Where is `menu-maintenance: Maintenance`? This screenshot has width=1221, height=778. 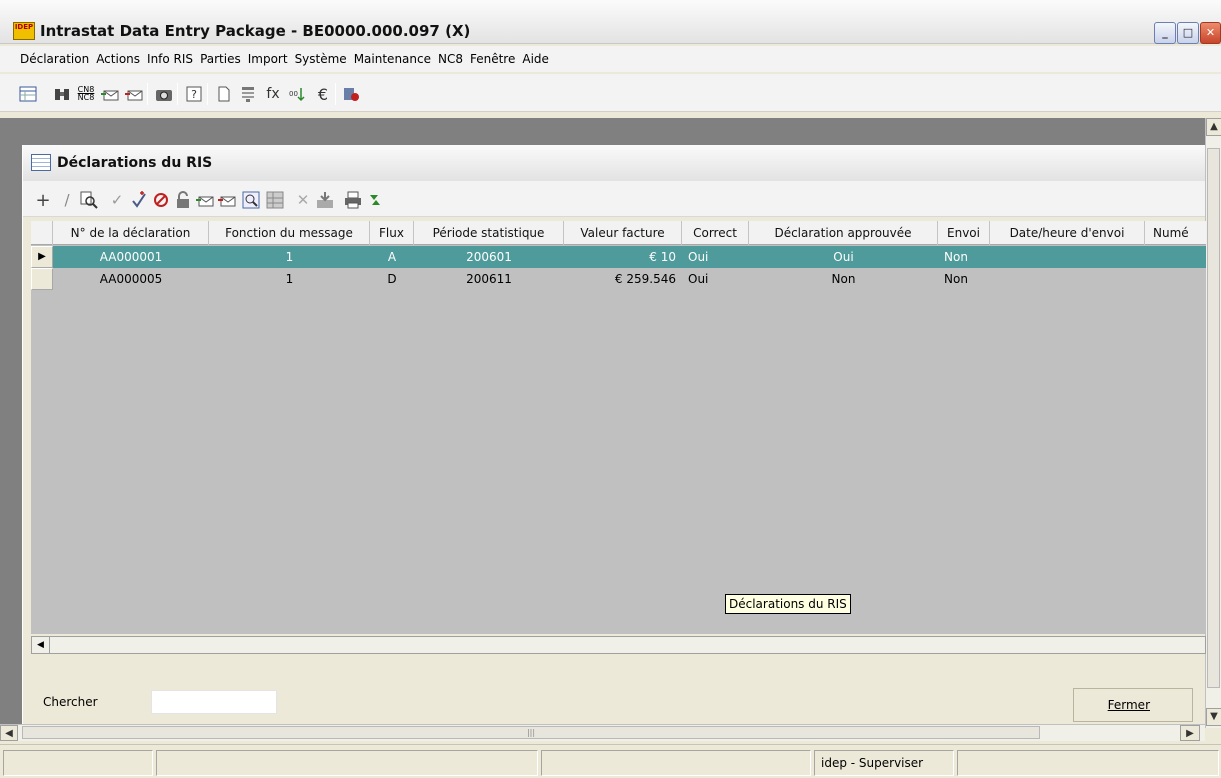 menu-maintenance: Maintenance is located at coordinates (392, 59).